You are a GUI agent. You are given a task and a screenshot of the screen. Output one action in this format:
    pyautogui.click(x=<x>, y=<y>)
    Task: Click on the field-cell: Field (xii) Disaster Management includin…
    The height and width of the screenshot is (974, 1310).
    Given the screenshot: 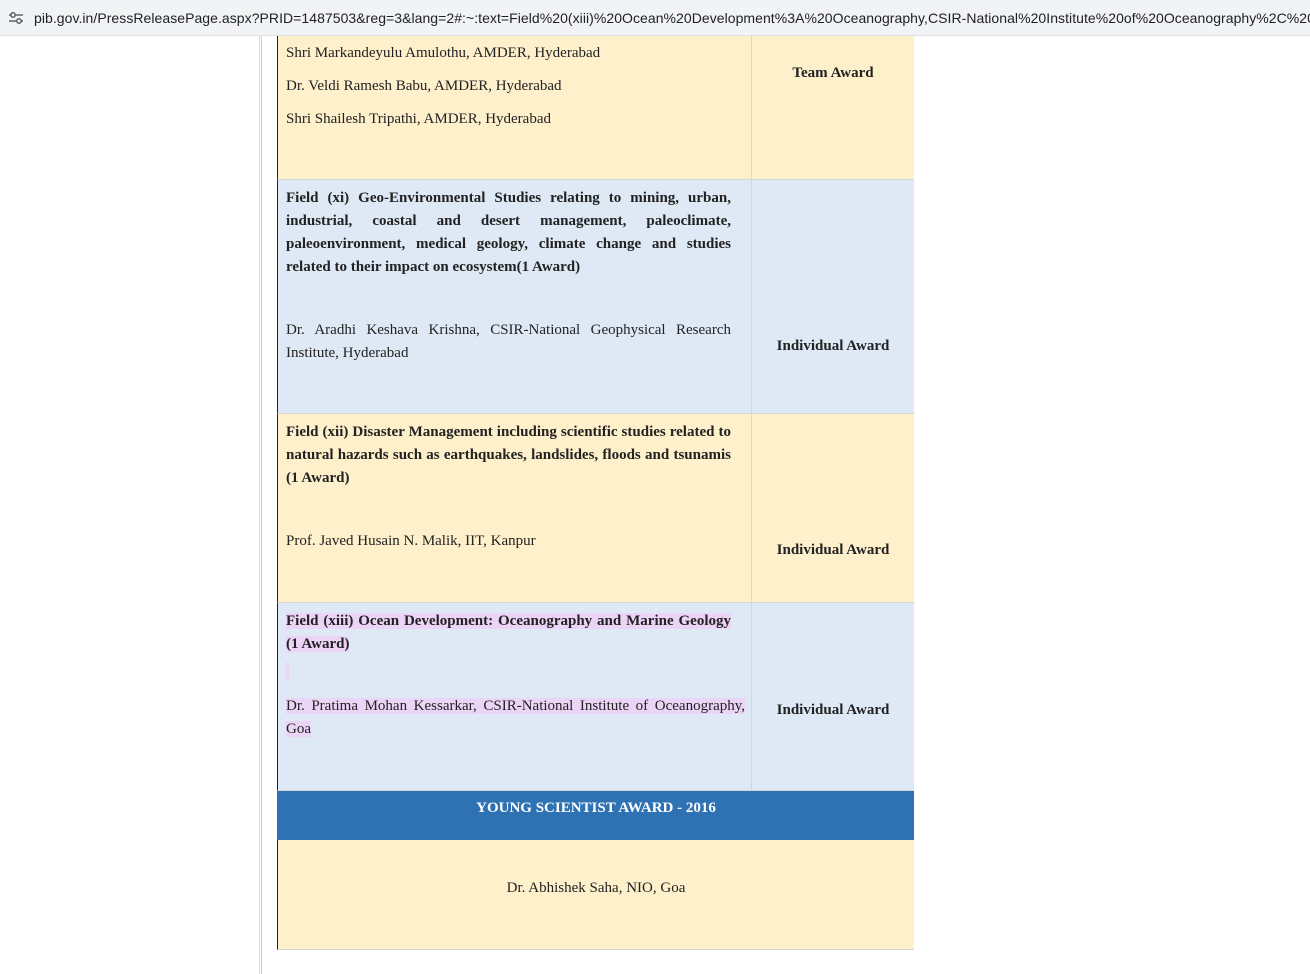 What is the action you would take?
    pyautogui.click(x=515, y=508)
    